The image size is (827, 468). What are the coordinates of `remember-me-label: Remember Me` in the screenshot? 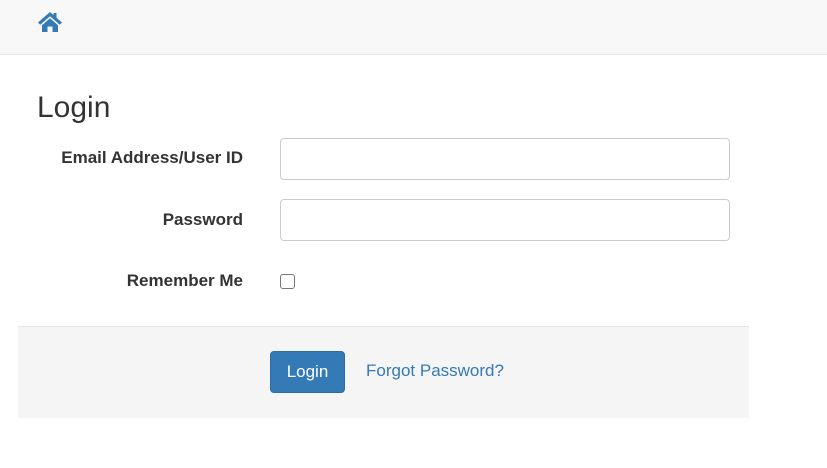 It's located at (184, 280).